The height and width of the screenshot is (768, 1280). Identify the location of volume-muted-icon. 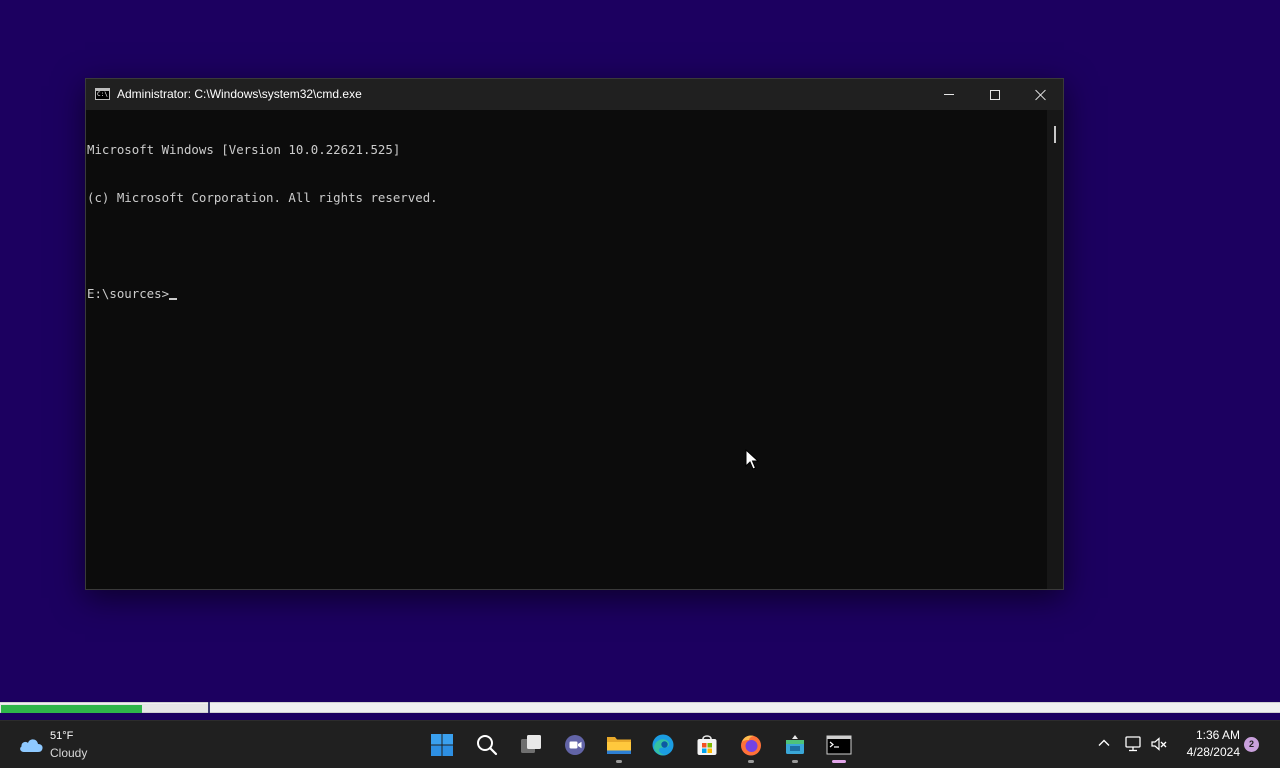
(1159, 744).